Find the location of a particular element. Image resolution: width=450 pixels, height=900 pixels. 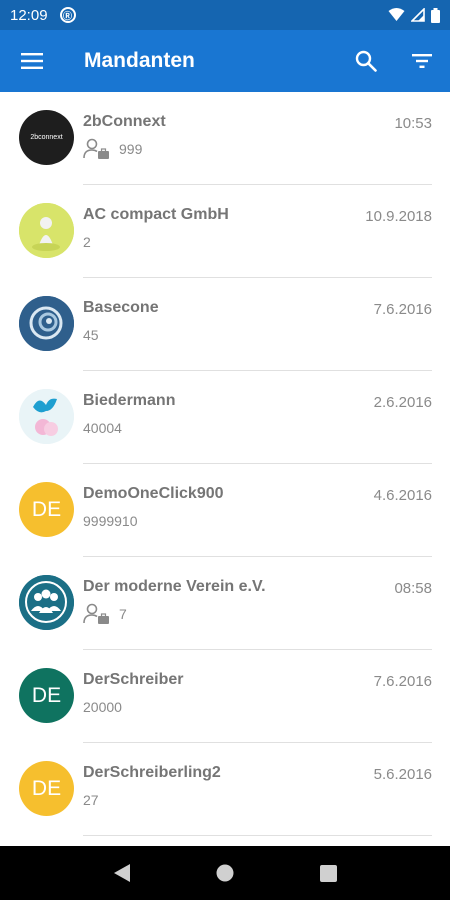

filter-button is located at coordinates (422, 61).